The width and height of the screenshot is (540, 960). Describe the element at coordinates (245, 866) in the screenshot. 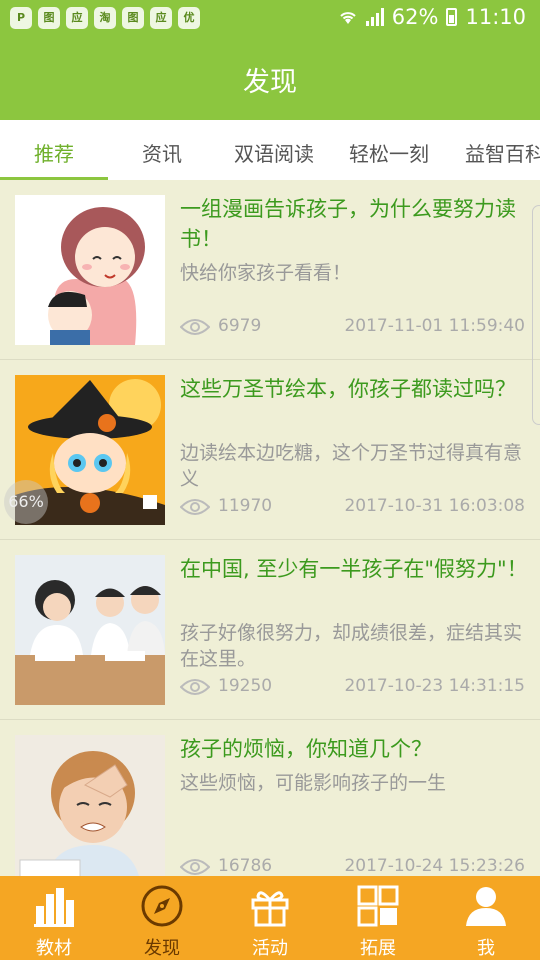

I see `view-count: 16786` at that location.